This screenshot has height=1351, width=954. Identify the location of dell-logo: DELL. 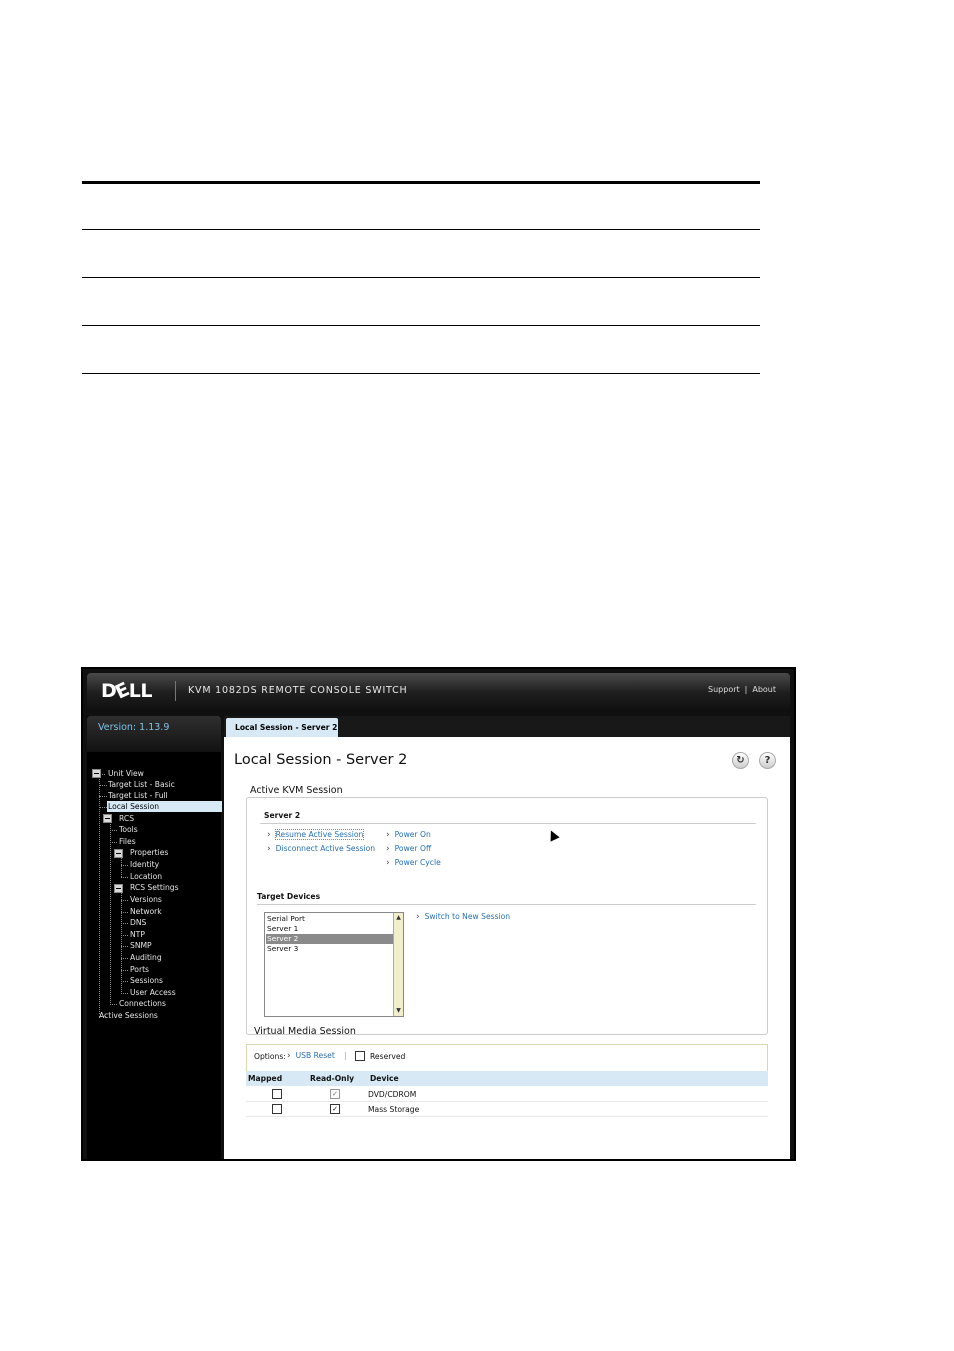
(126, 691).